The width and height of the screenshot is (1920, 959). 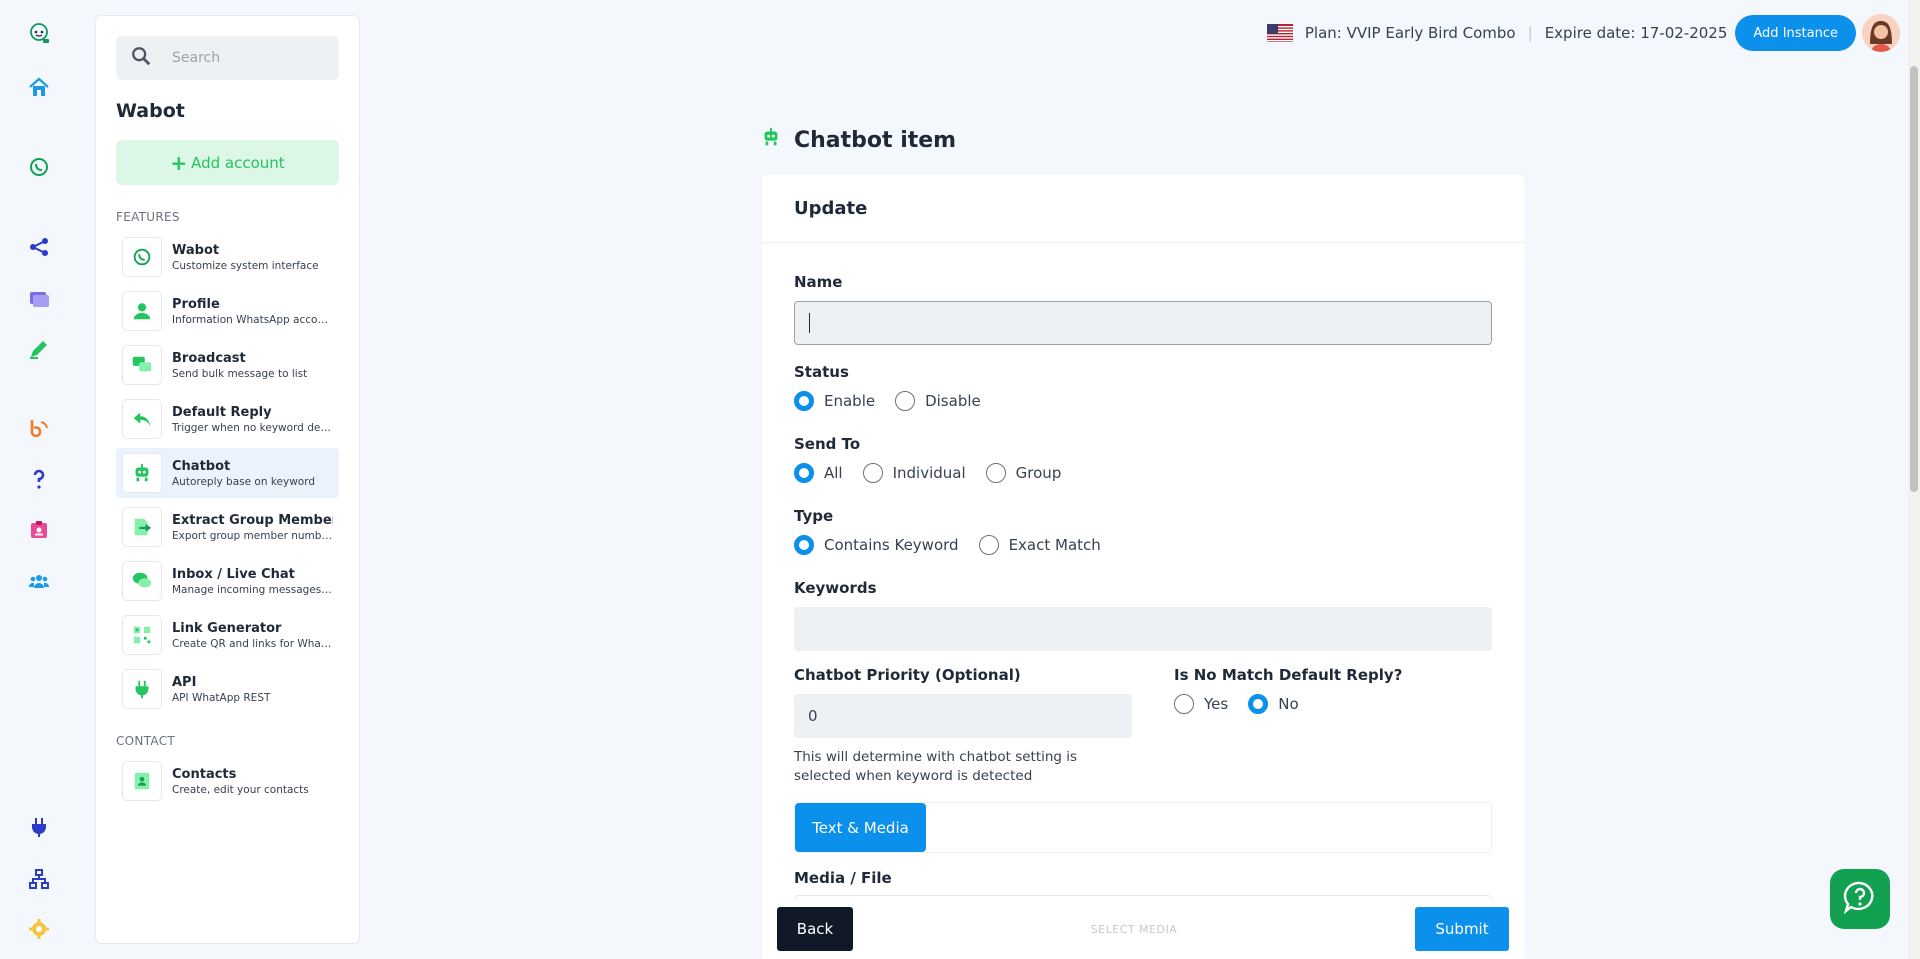 What do you see at coordinates (804, 473) in the screenshot?
I see `send-to-all-radio` at bounding box center [804, 473].